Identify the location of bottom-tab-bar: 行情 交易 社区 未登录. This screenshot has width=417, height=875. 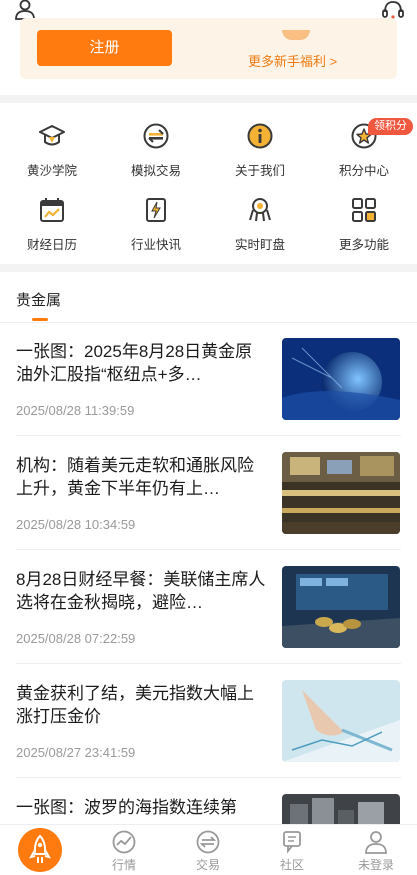
(208, 849).